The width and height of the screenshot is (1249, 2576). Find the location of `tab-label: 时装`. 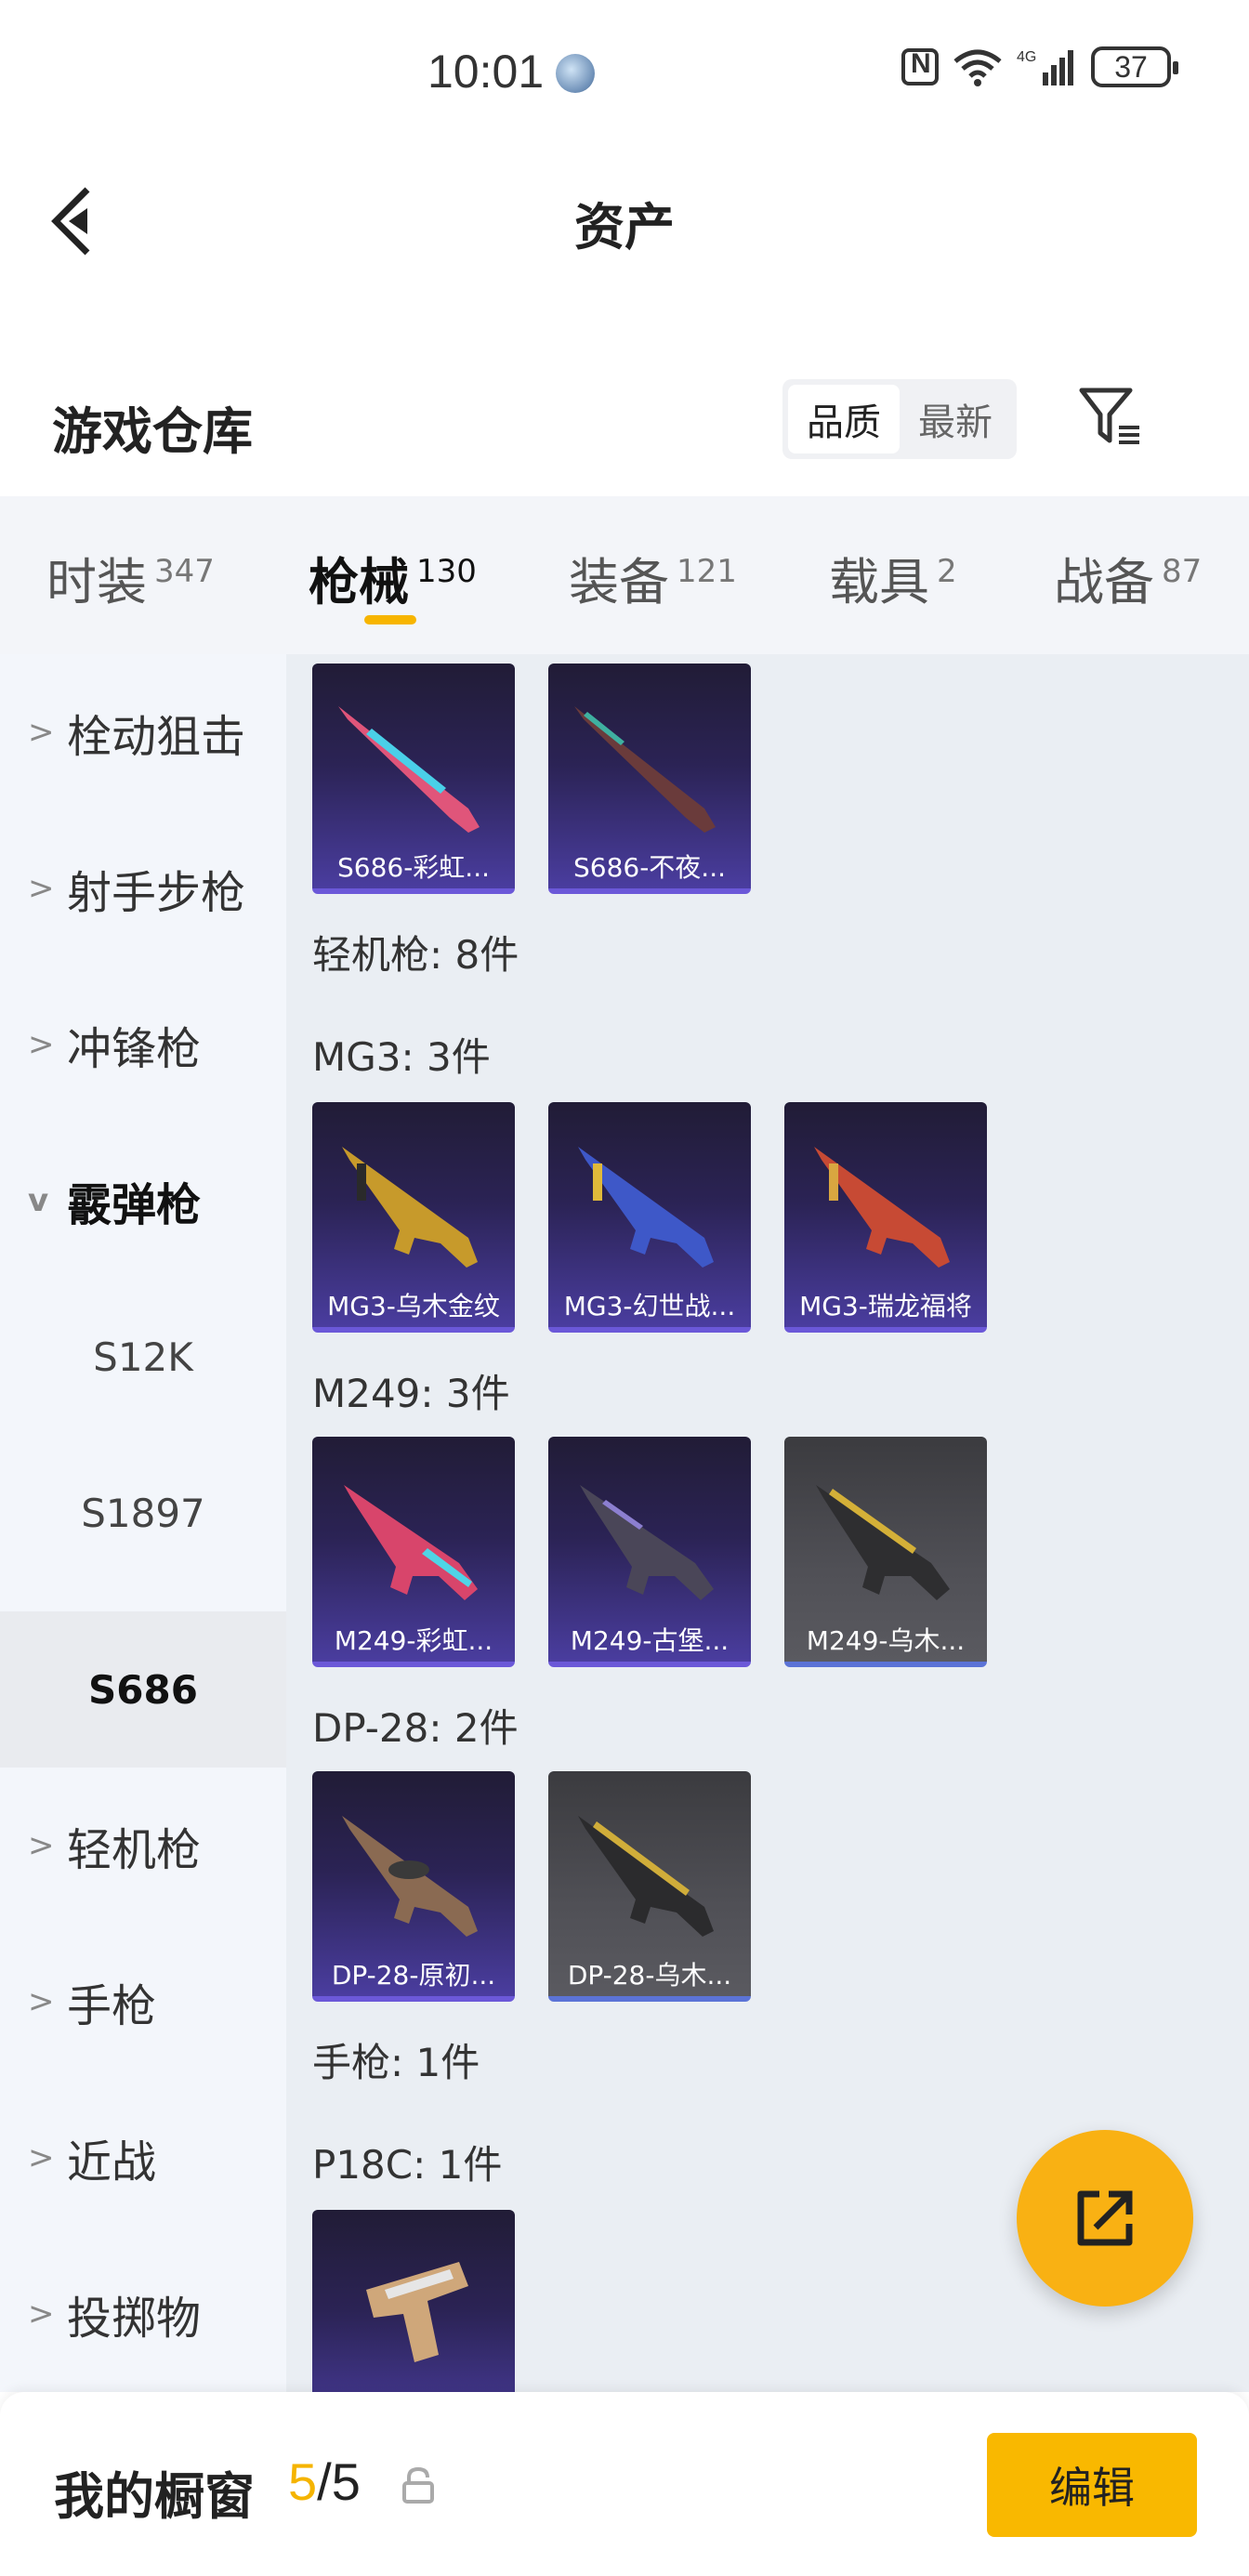

tab-label: 时装 is located at coordinates (96, 582).